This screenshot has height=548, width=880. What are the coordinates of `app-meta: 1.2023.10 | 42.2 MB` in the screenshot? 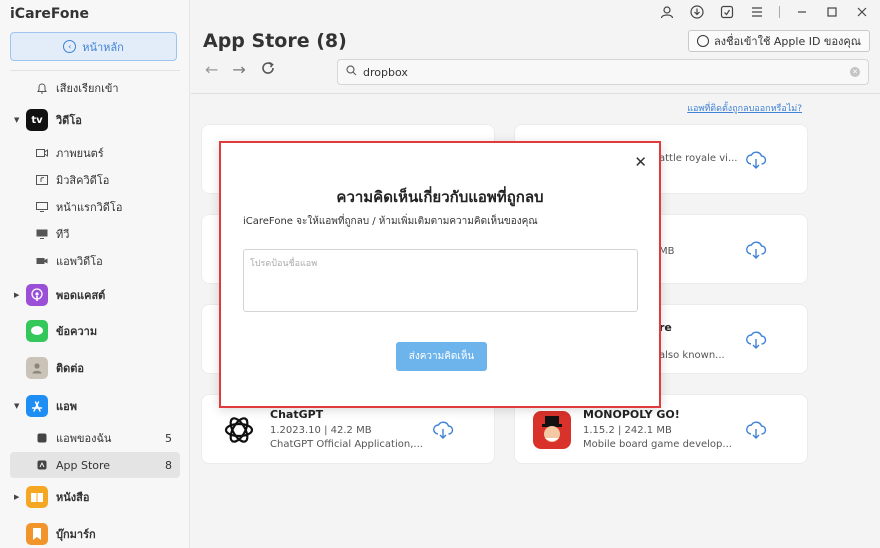 It's located at (321, 430).